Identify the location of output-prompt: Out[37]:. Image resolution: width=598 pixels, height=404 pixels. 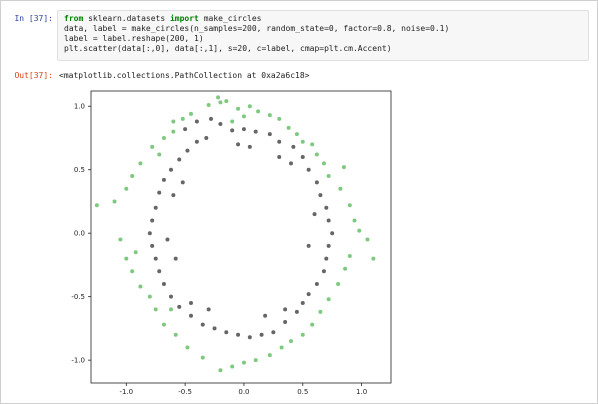
(33, 75).